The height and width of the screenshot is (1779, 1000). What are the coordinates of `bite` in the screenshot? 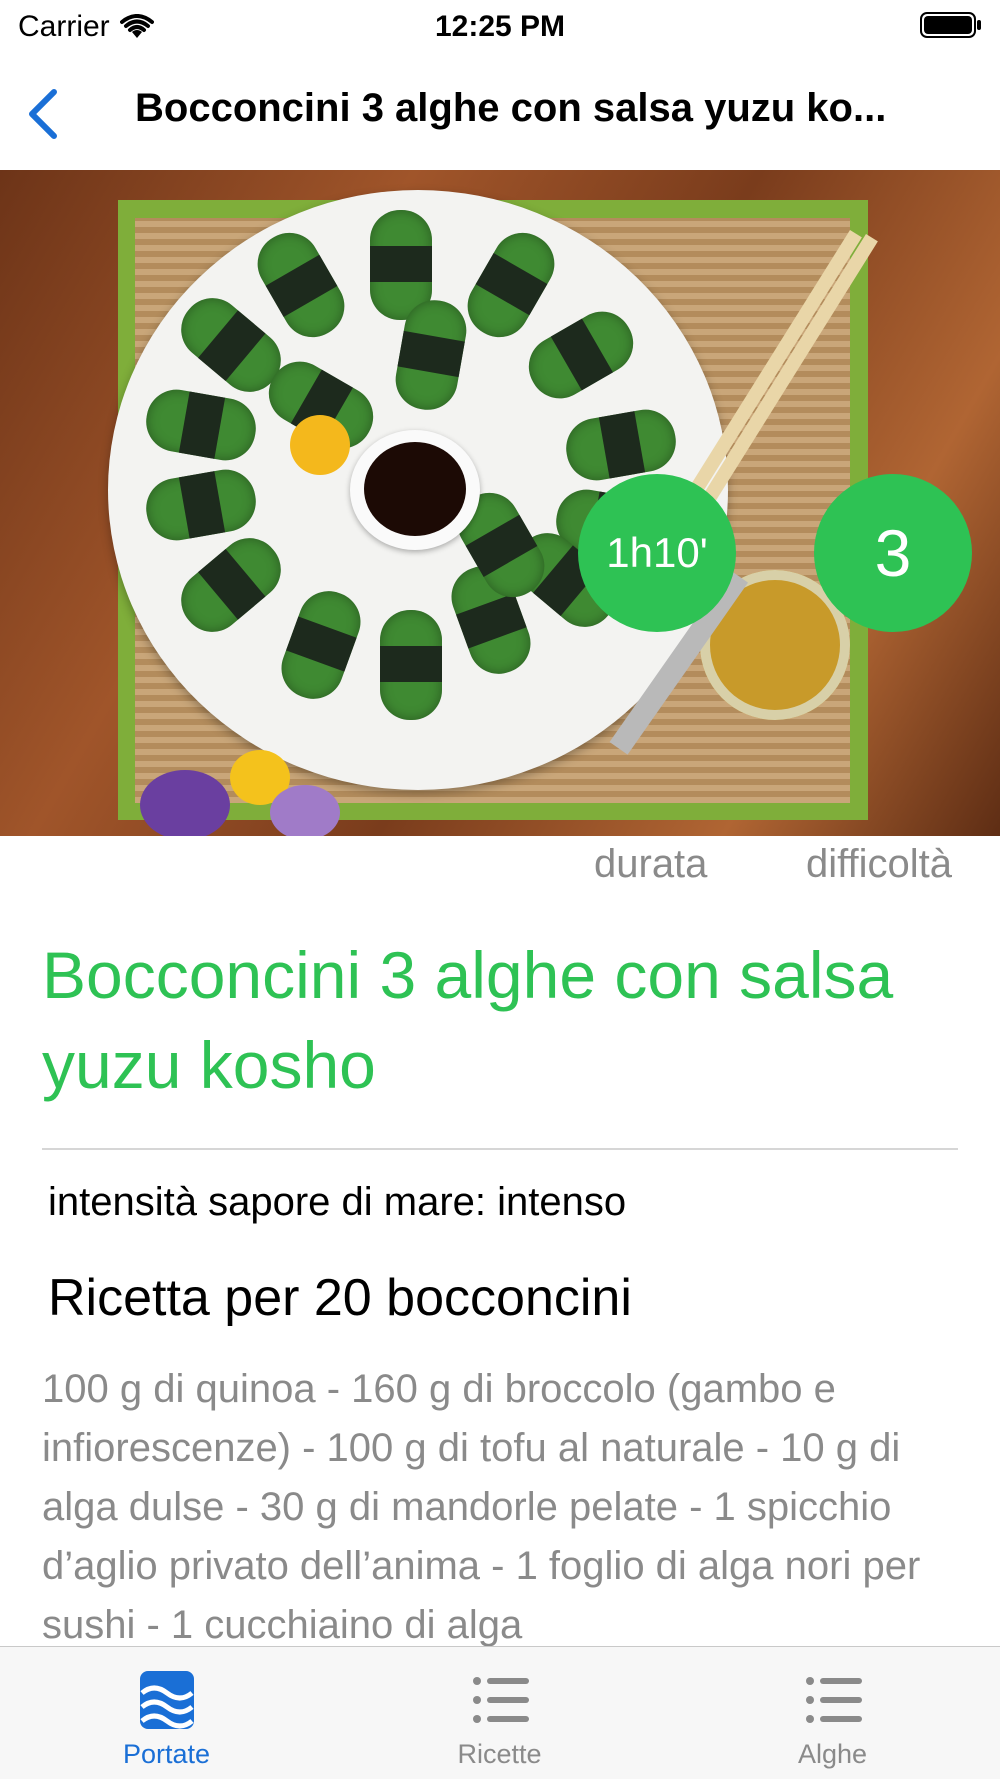 It's located at (411, 665).